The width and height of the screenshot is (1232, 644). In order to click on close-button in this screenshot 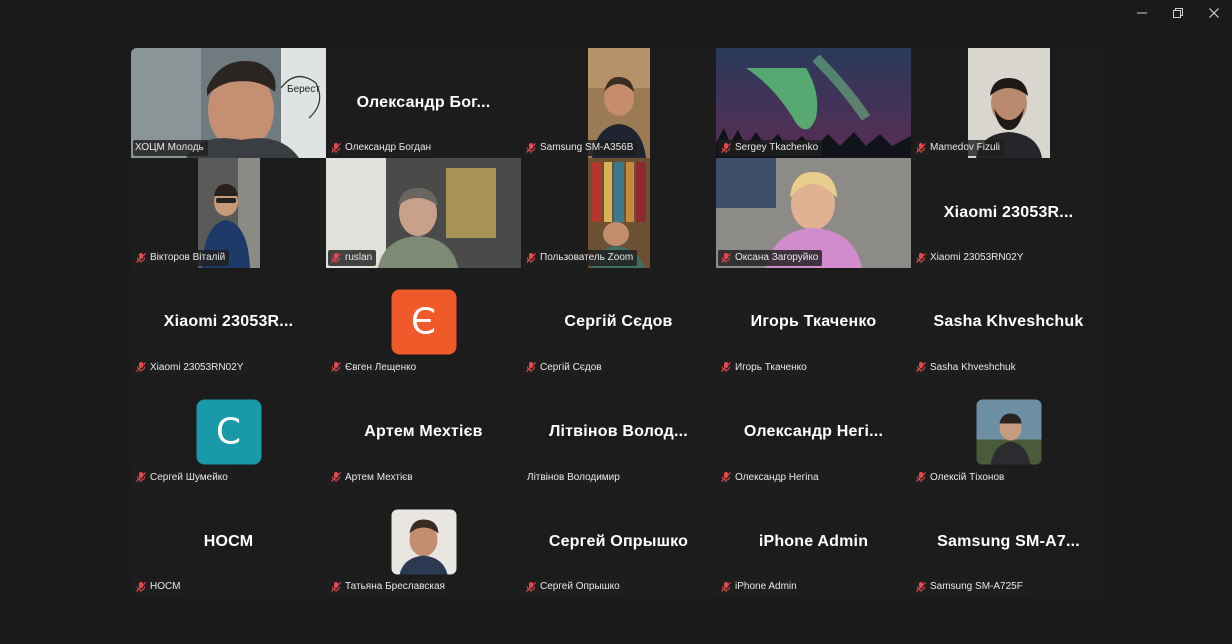, I will do `click(1214, 13)`.